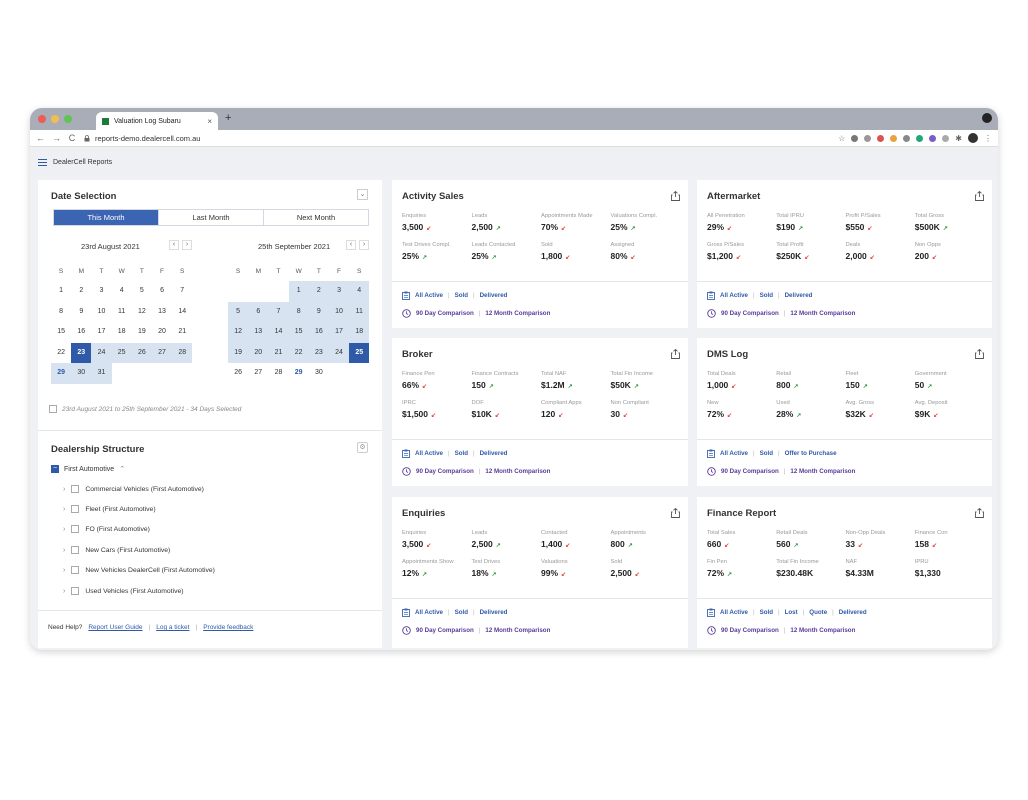 The image size is (1028, 800). I want to click on puzzle-icon: ✱, so click(958, 138).